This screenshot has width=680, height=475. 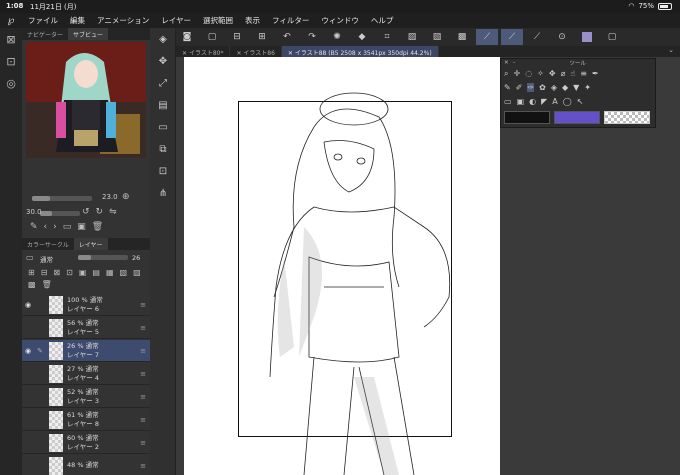 What do you see at coordinates (163, 83) in the screenshot?
I see `transform-tool-icon: ⤢` at bounding box center [163, 83].